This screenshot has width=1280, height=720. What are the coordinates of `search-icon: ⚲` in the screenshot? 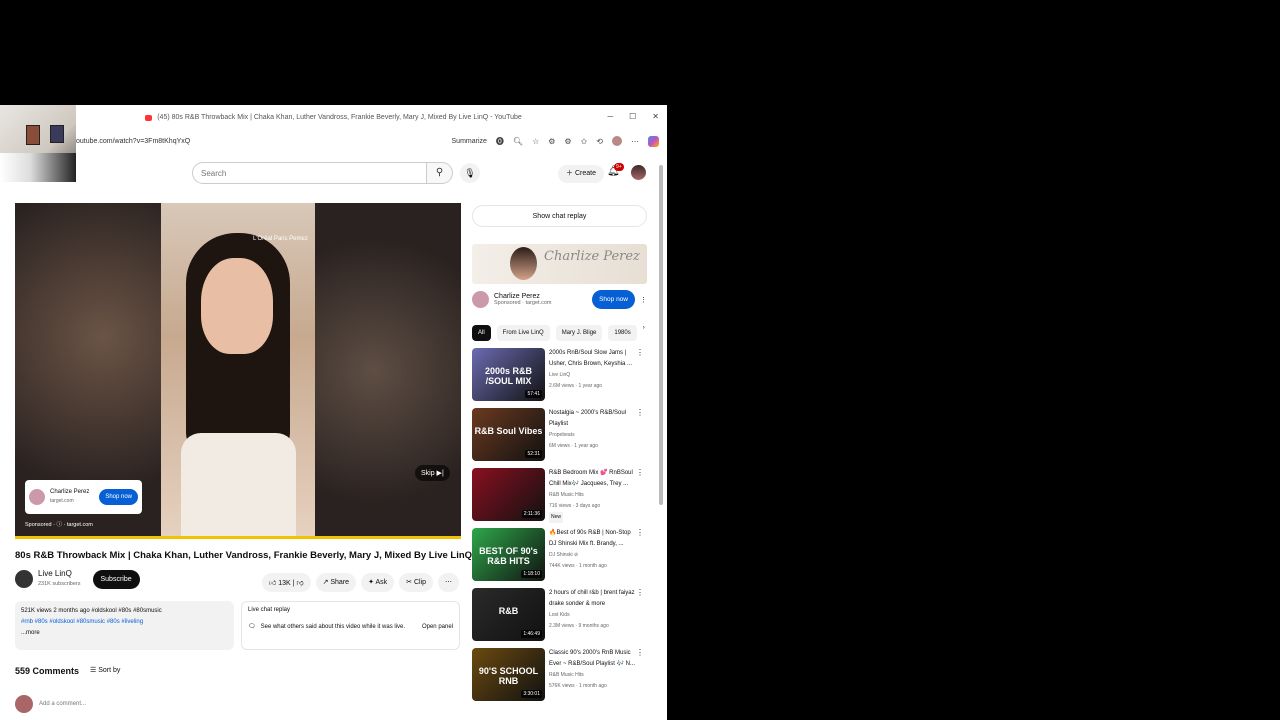 It's located at (440, 173).